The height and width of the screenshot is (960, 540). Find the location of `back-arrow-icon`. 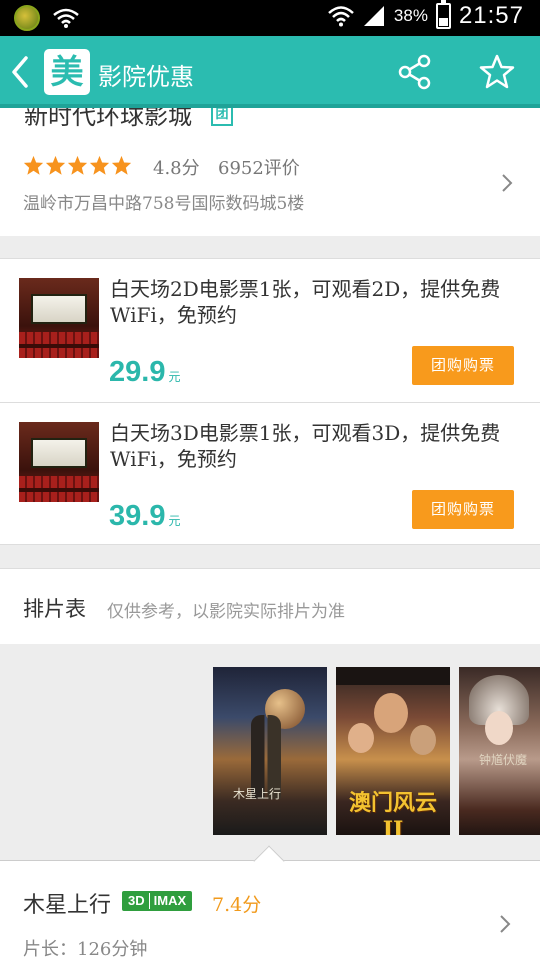

back-arrow-icon is located at coordinates (20, 72).